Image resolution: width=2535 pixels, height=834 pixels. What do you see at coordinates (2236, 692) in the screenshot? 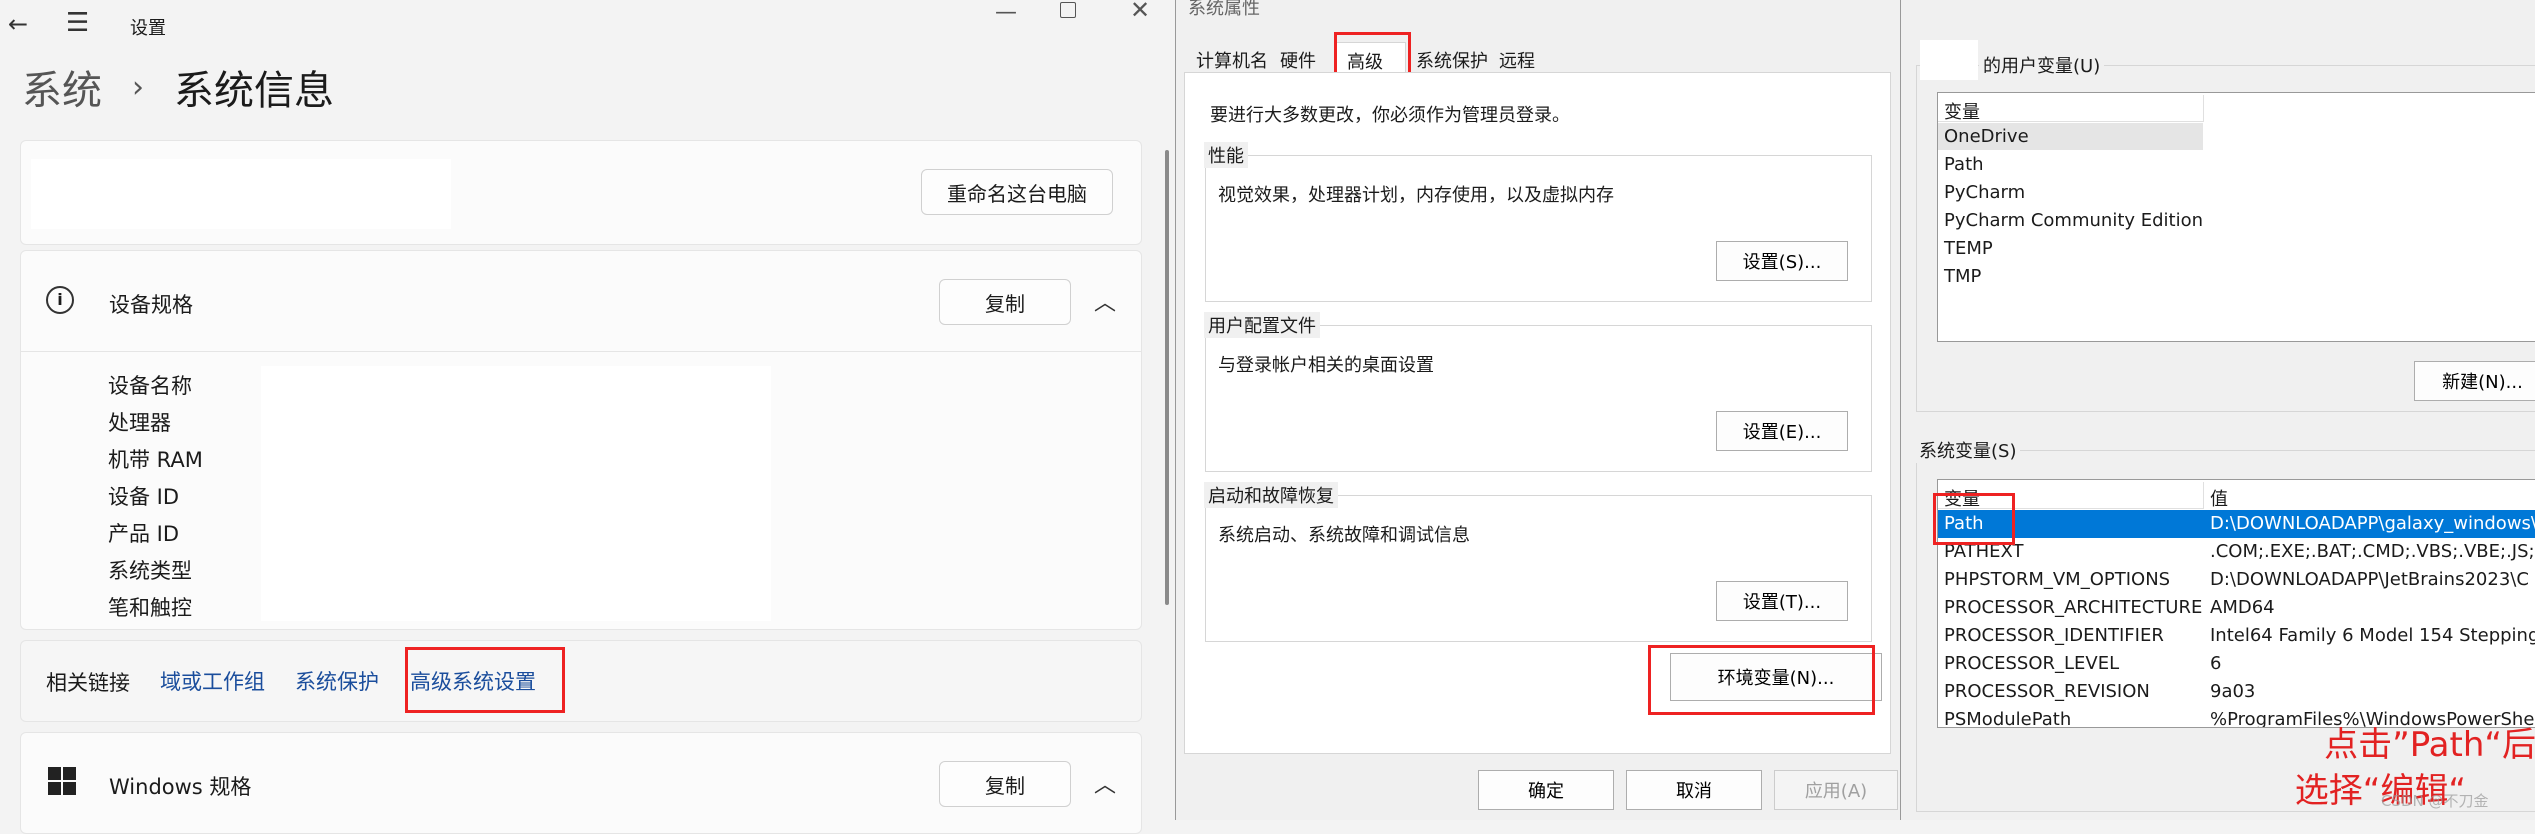
I see `table-row: PROCESSOR_REVISION 9a03` at bounding box center [2236, 692].